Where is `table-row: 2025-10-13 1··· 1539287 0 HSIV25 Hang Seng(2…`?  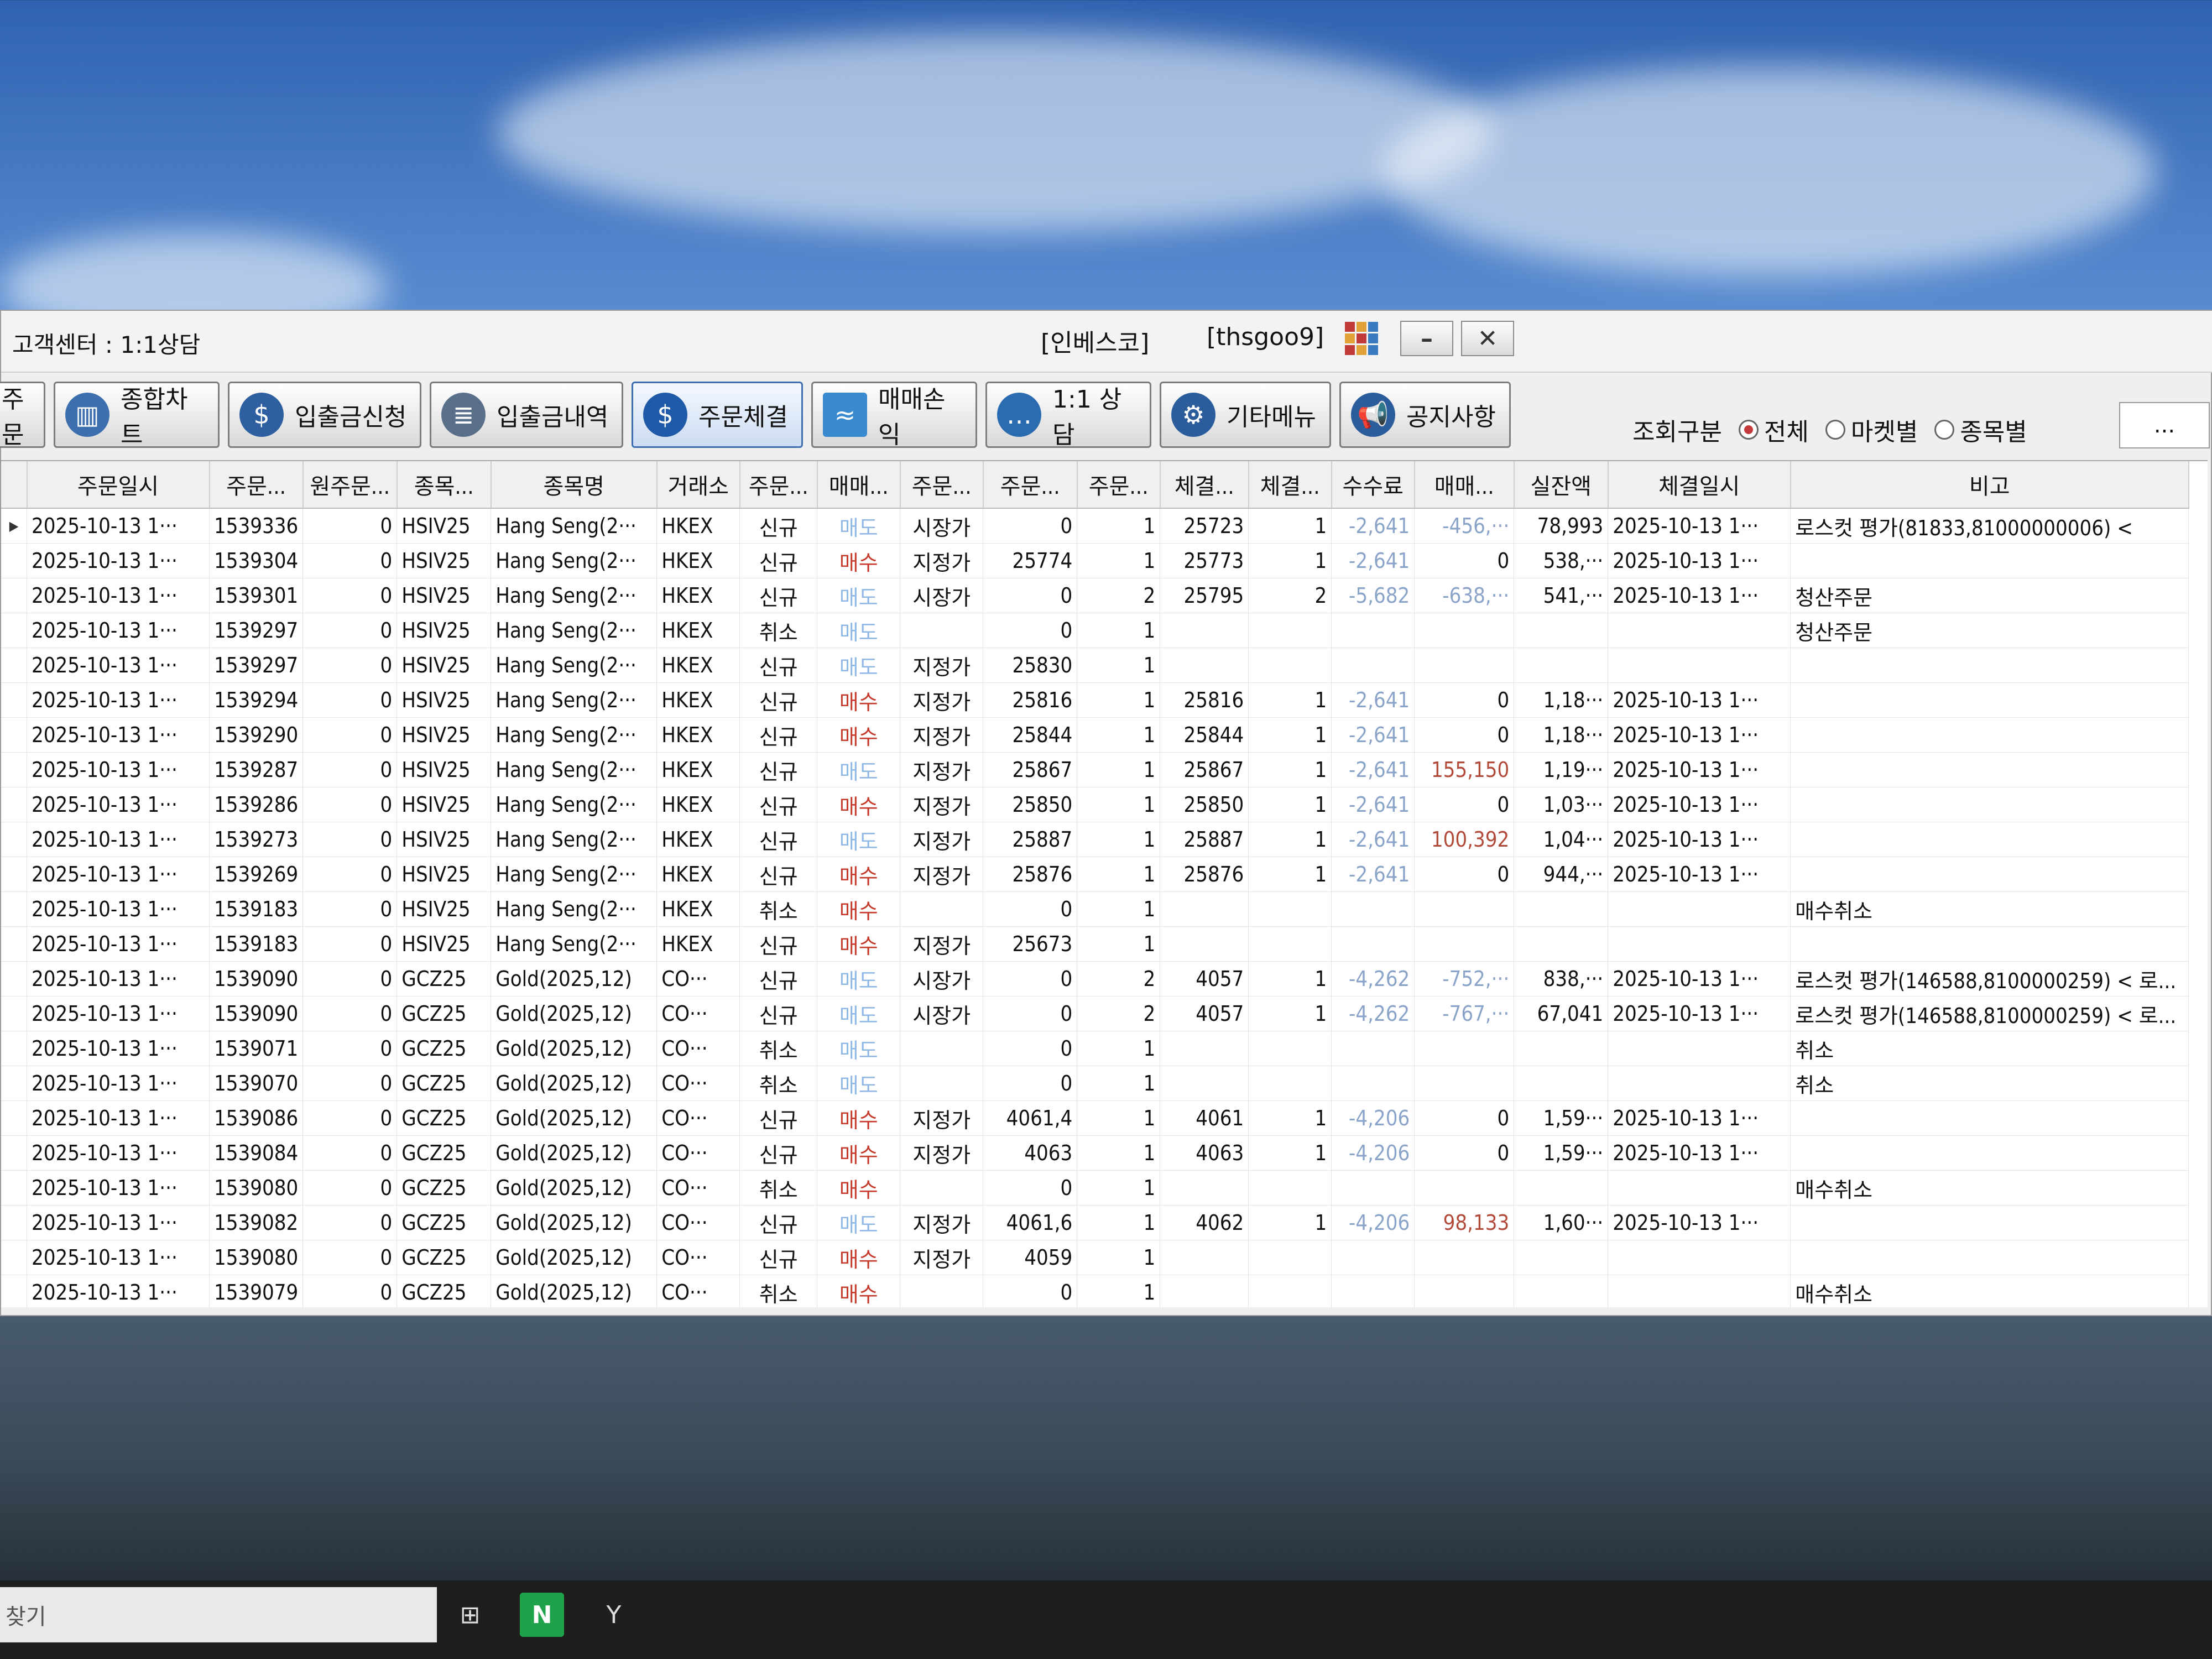
table-row: 2025-10-13 1··· 1539287 0 HSIV25 Hang Seng(2… is located at coordinates (1095, 770).